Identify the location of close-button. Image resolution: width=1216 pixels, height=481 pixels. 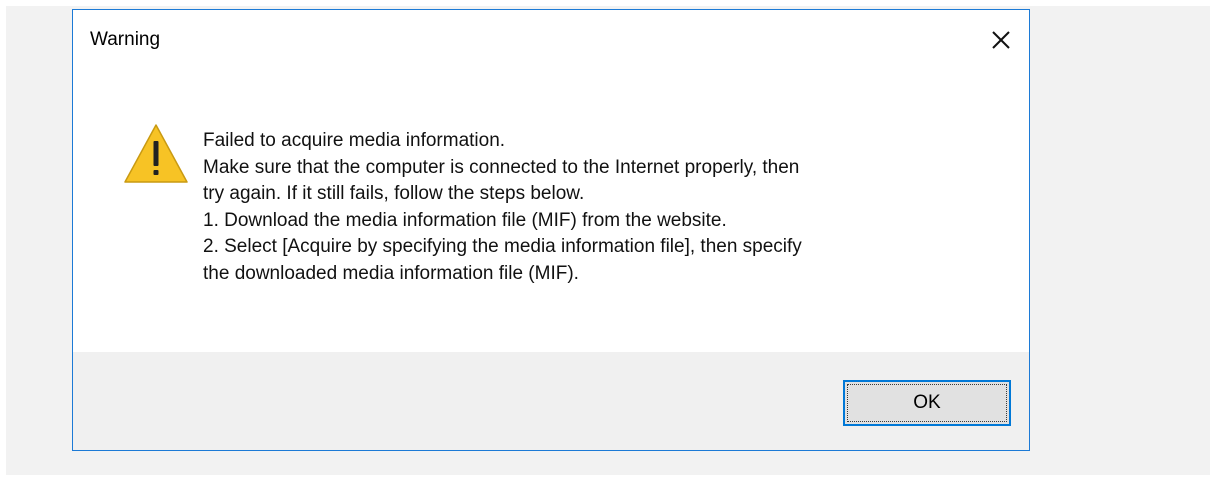
(1001, 40).